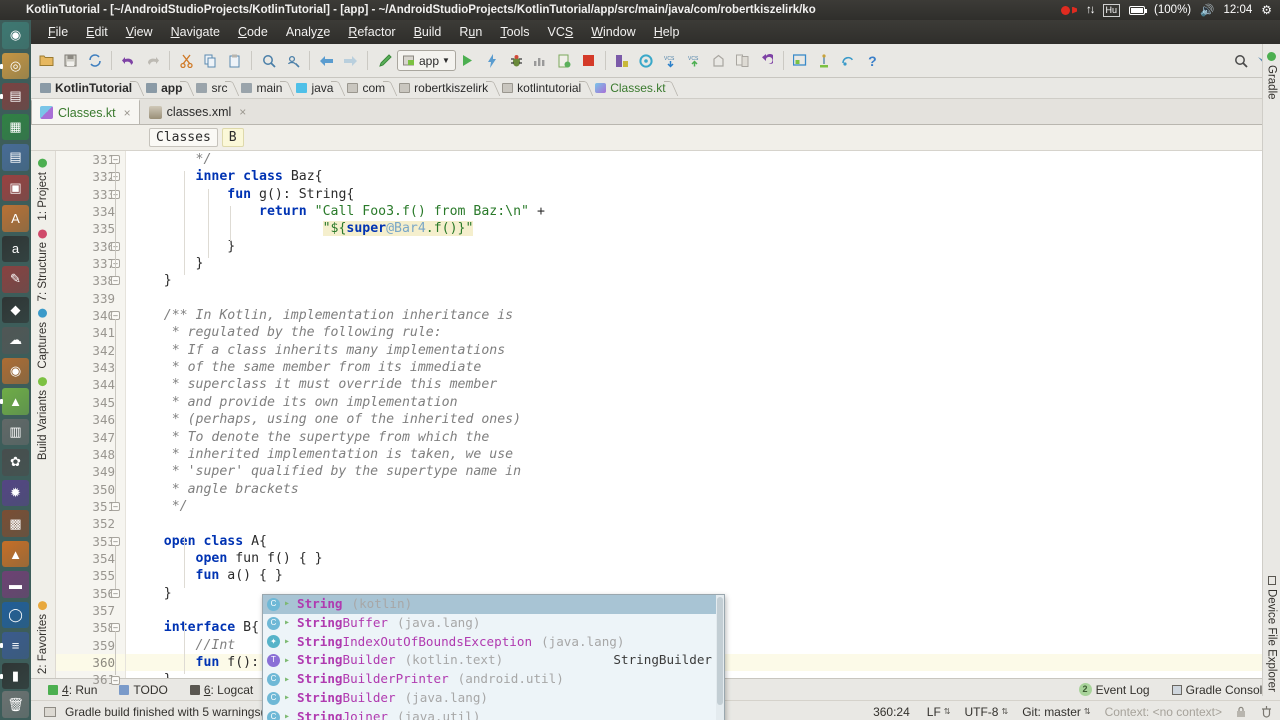  What do you see at coordinates (166, 88) in the screenshot?
I see `breadcrumb-item-app: app` at bounding box center [166, 88].